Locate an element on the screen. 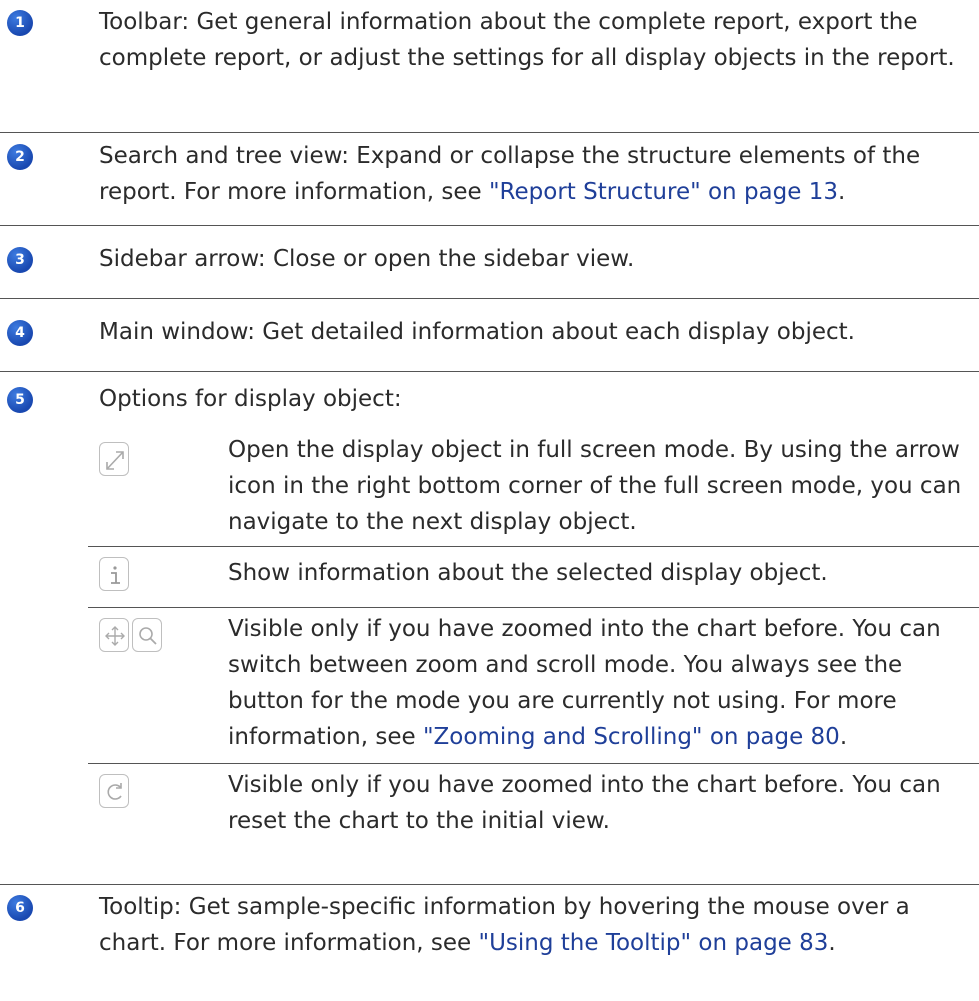  number-badge-5: 5 is located at coordinates (20, 400).